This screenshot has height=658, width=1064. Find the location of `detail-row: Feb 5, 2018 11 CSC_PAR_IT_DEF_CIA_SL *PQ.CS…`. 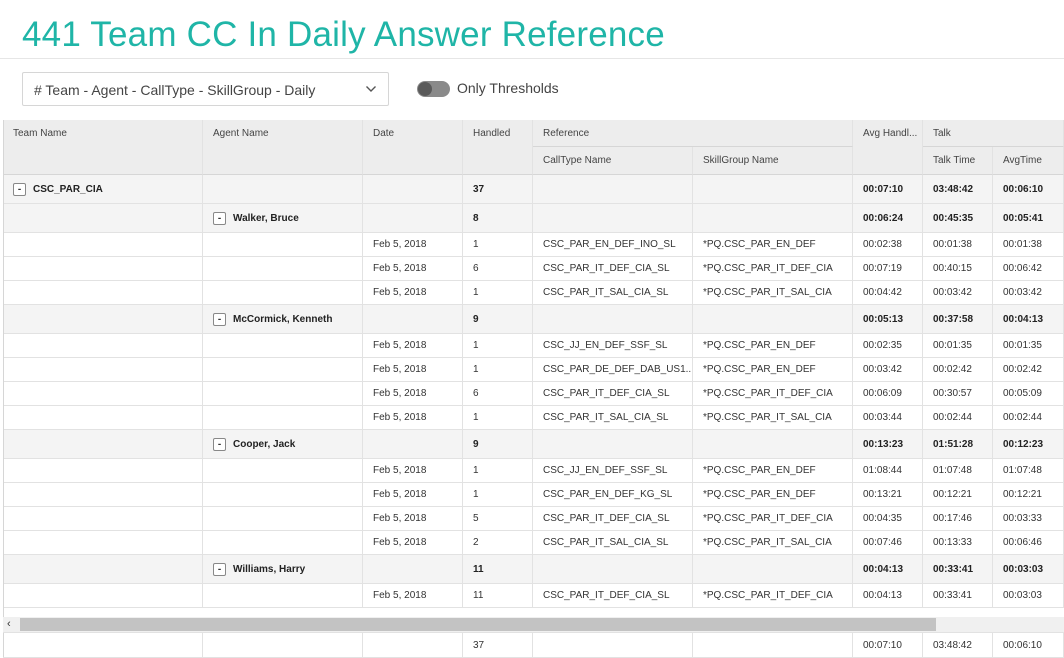

detail-row: Feb 5, 2018 11 CSC_PAR_IT_DEF_CIA_SL *PQ.CS… is located at coordinates (533, 596).